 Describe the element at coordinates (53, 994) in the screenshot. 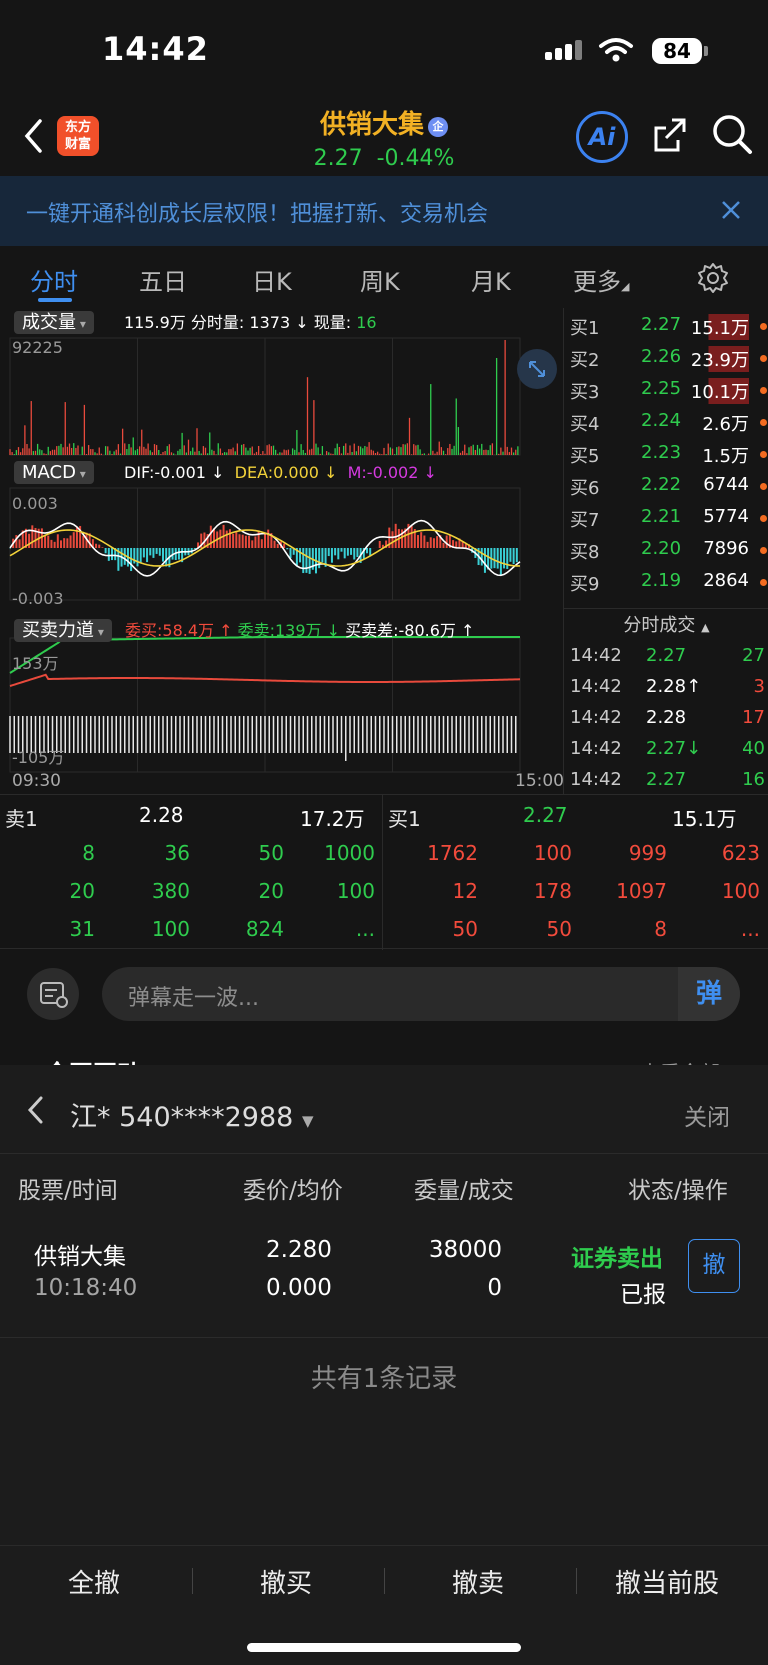

I see `danmu-toggle-button` at that location.